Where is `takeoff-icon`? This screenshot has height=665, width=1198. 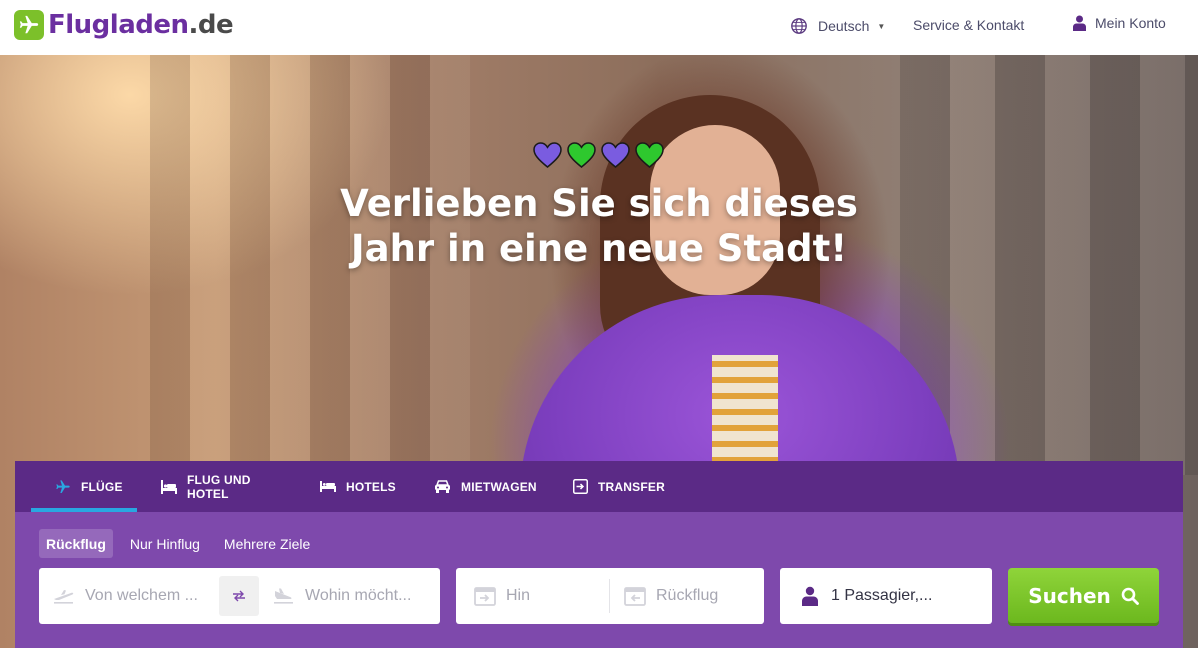 takeoff-icon is located at coordinates (64, 596).